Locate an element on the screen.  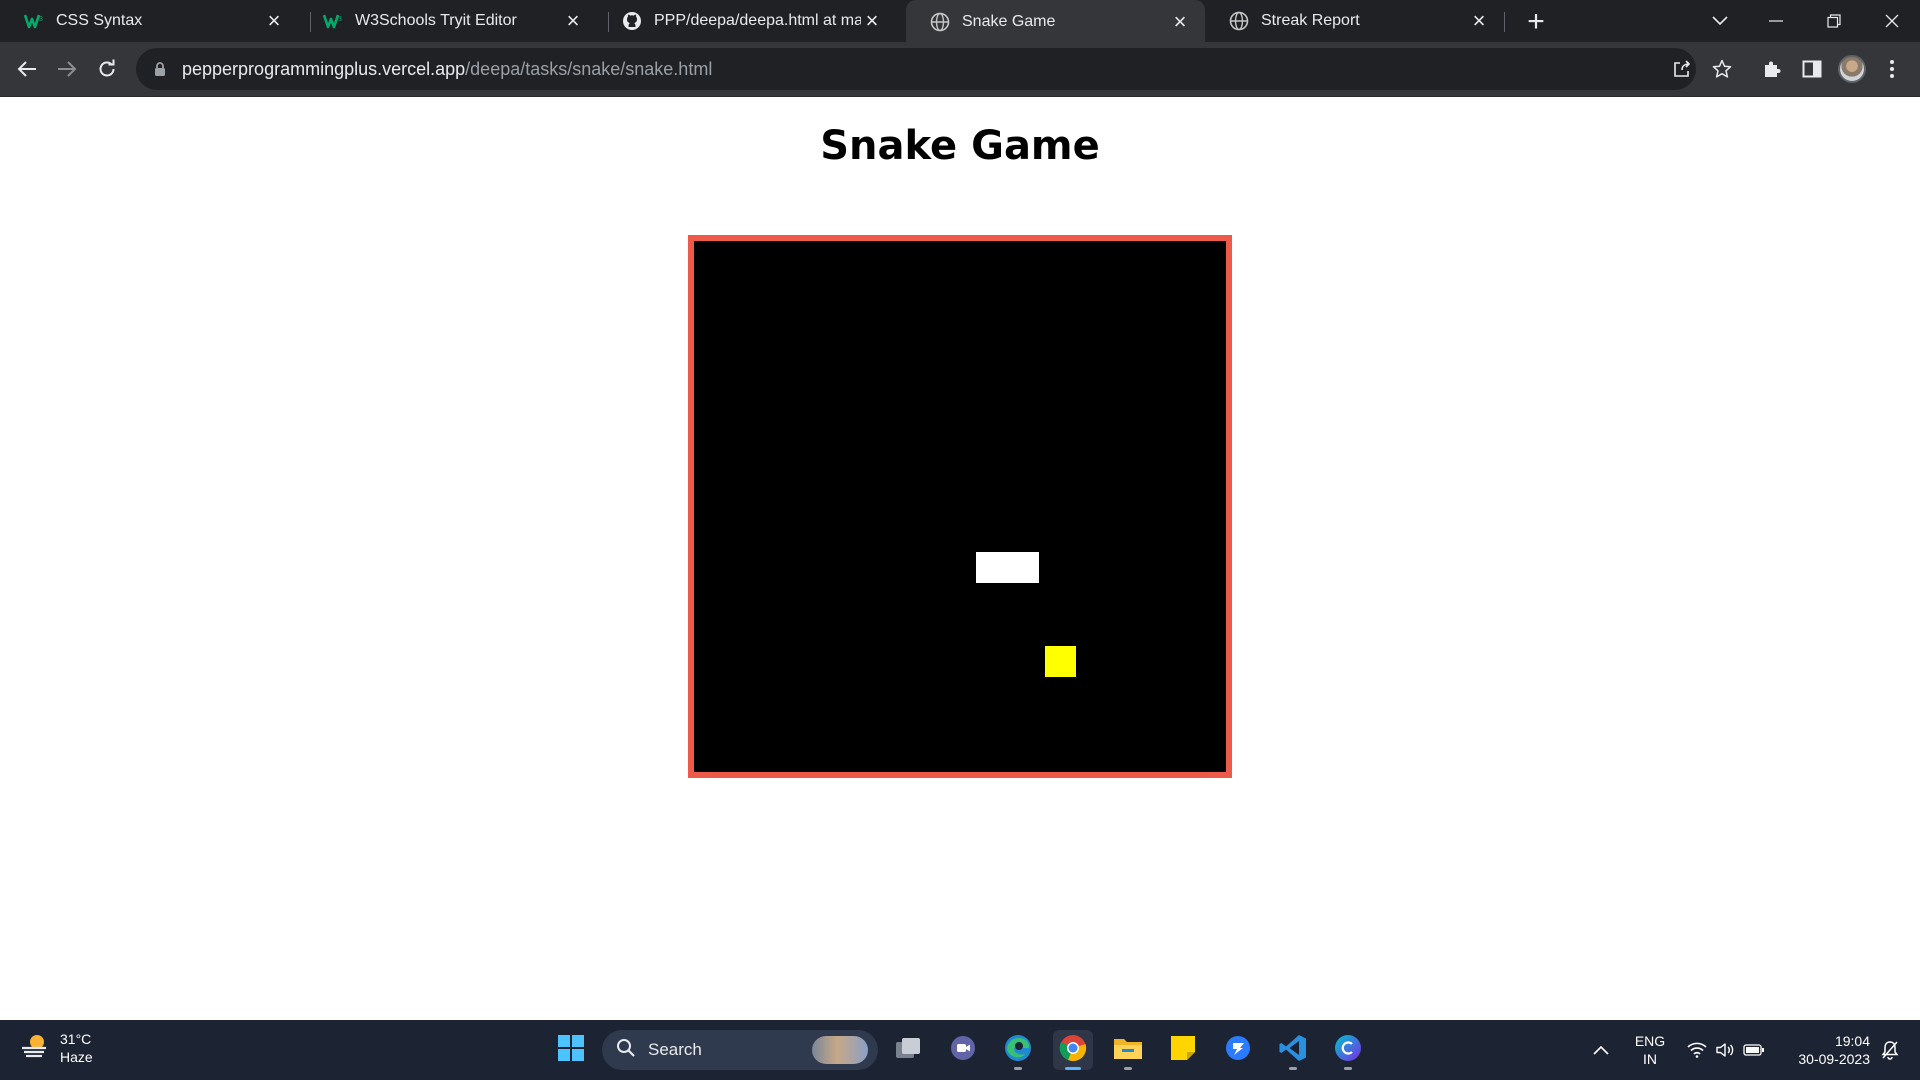
app-button is located at coordinates (1238, 1050).